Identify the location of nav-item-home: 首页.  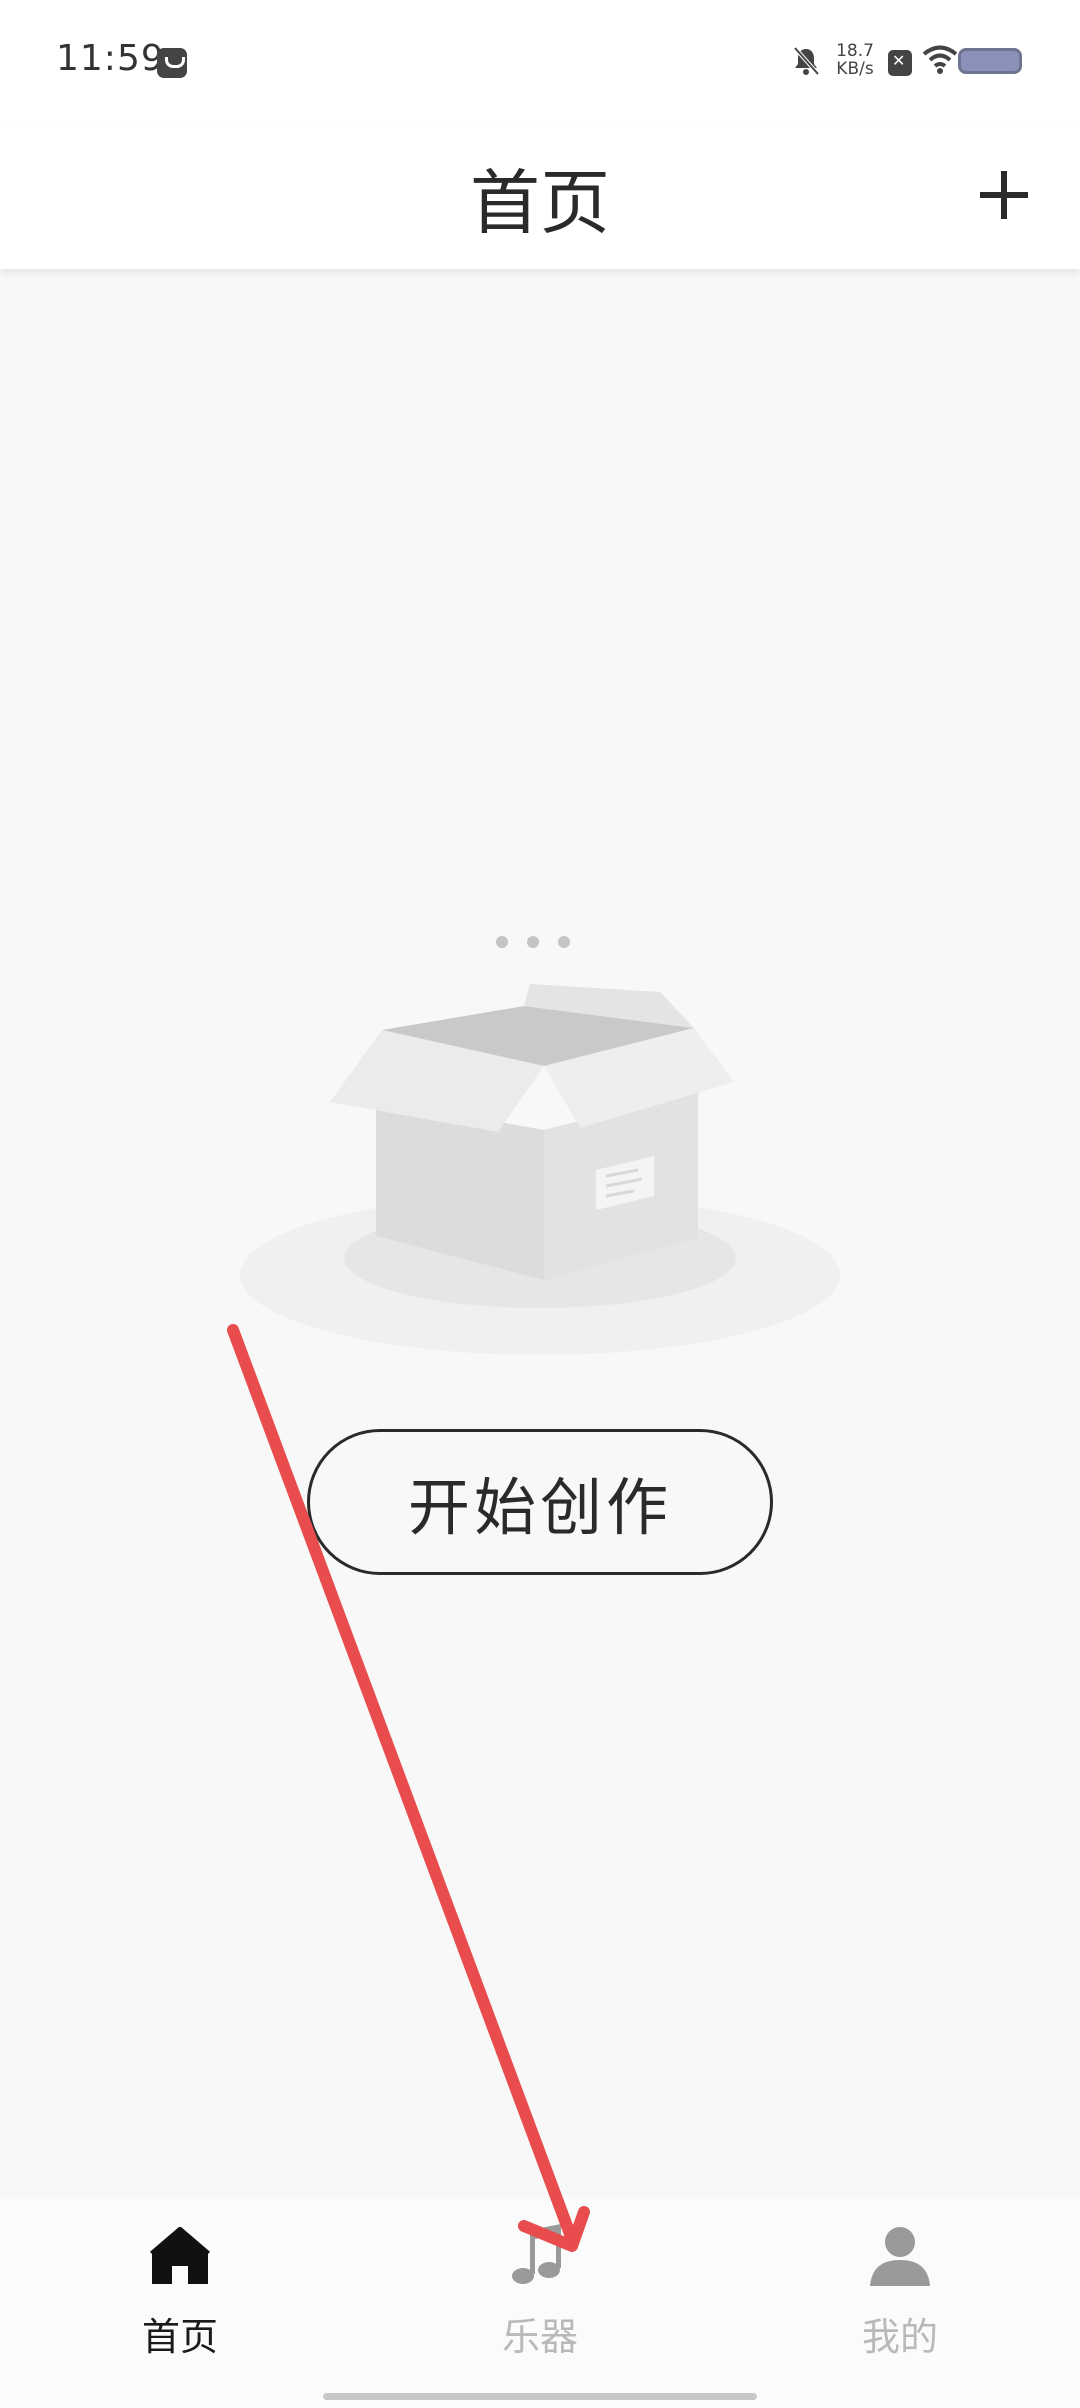
(180, 2295).